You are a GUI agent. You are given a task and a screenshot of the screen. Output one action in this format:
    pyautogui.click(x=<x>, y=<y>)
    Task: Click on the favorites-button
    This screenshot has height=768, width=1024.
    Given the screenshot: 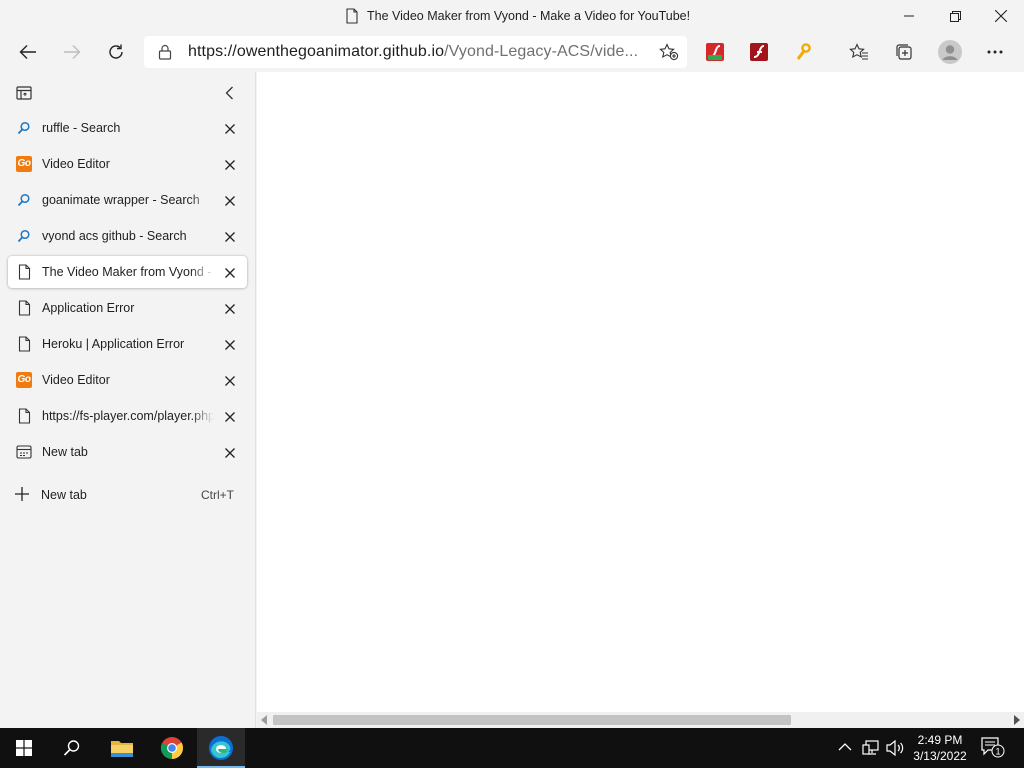 What is the action you would take?
    pyautogui.click(x=859, y=52)
    